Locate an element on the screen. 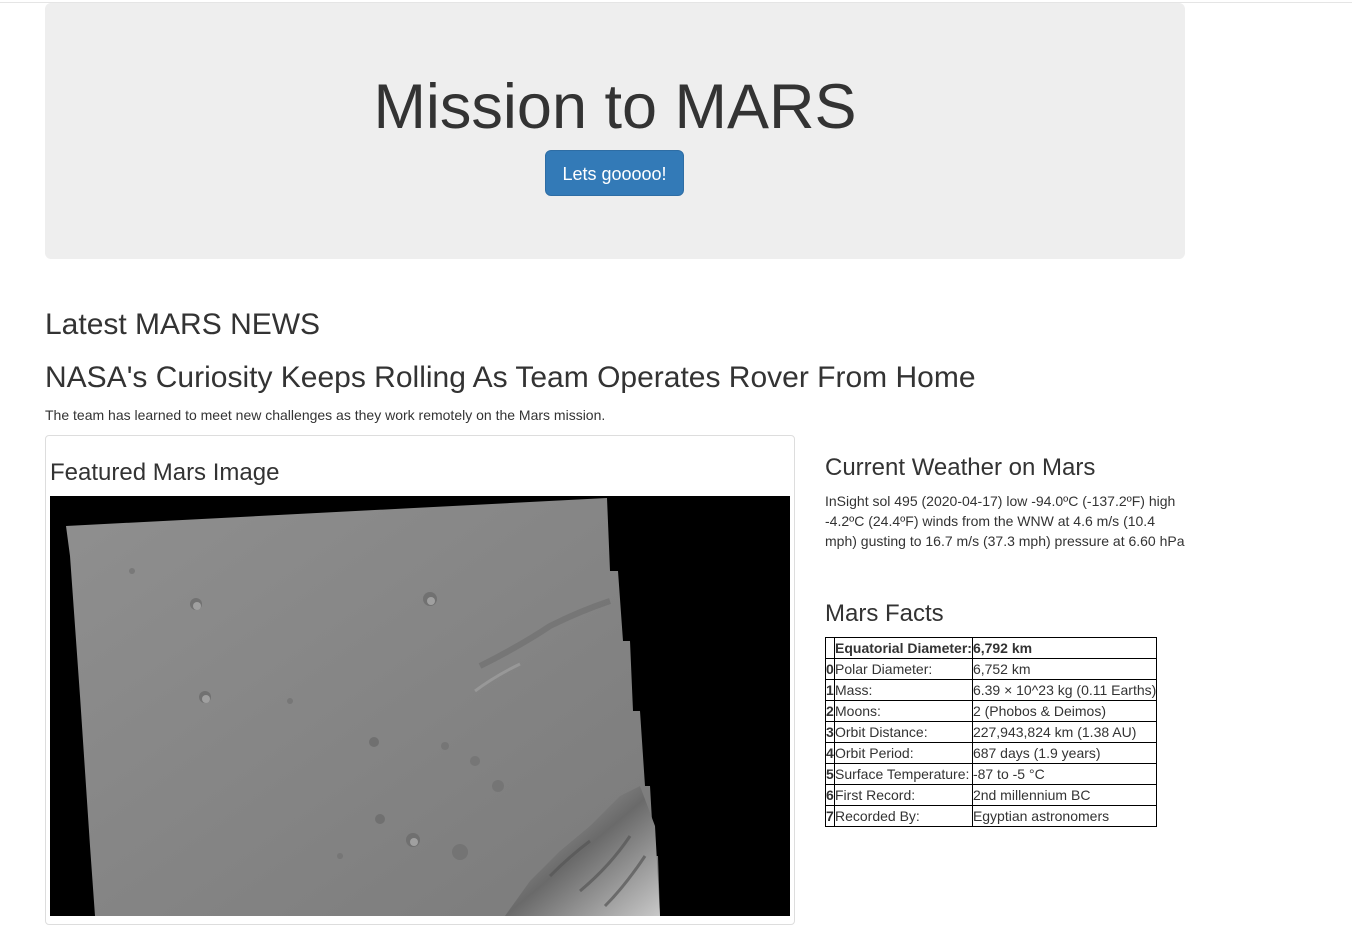  table-row: 1 Mass: 6.39 × 10^23 kg (0.11 Earths) is located at coordinates (991, 690).